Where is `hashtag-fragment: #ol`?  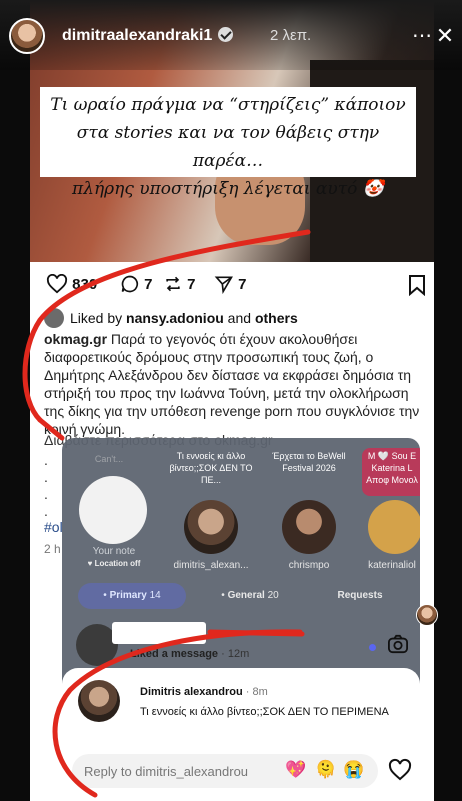
hashtag-fragment: #ol is located at coordinates (53, 527).